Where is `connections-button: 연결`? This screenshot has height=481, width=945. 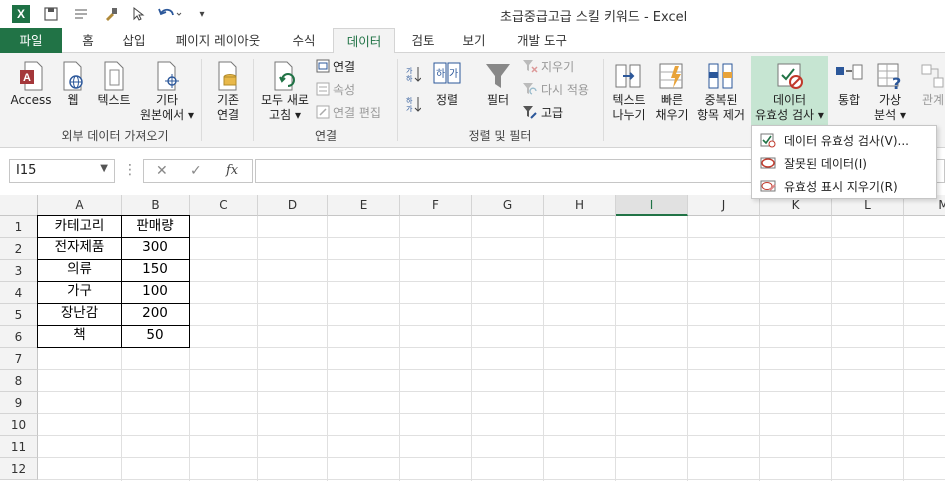 connections-button: 연결 is located at coordinates (335, 66).